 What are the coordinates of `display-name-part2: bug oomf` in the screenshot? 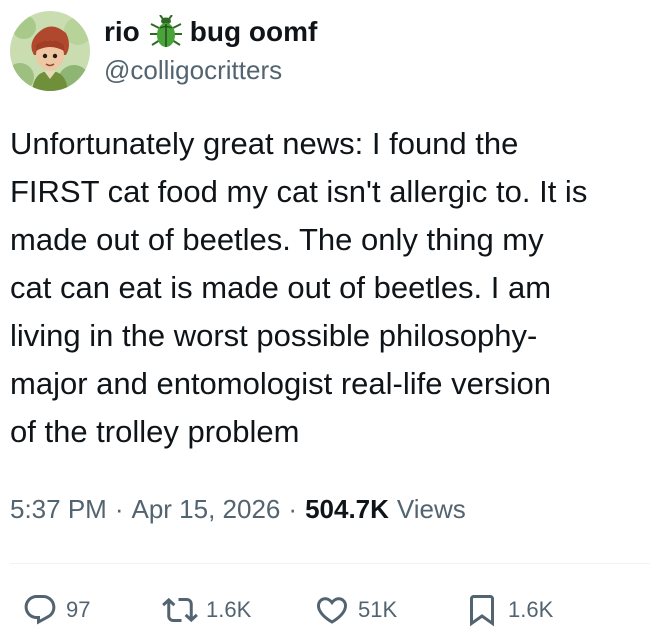 It's located at (253, 31).